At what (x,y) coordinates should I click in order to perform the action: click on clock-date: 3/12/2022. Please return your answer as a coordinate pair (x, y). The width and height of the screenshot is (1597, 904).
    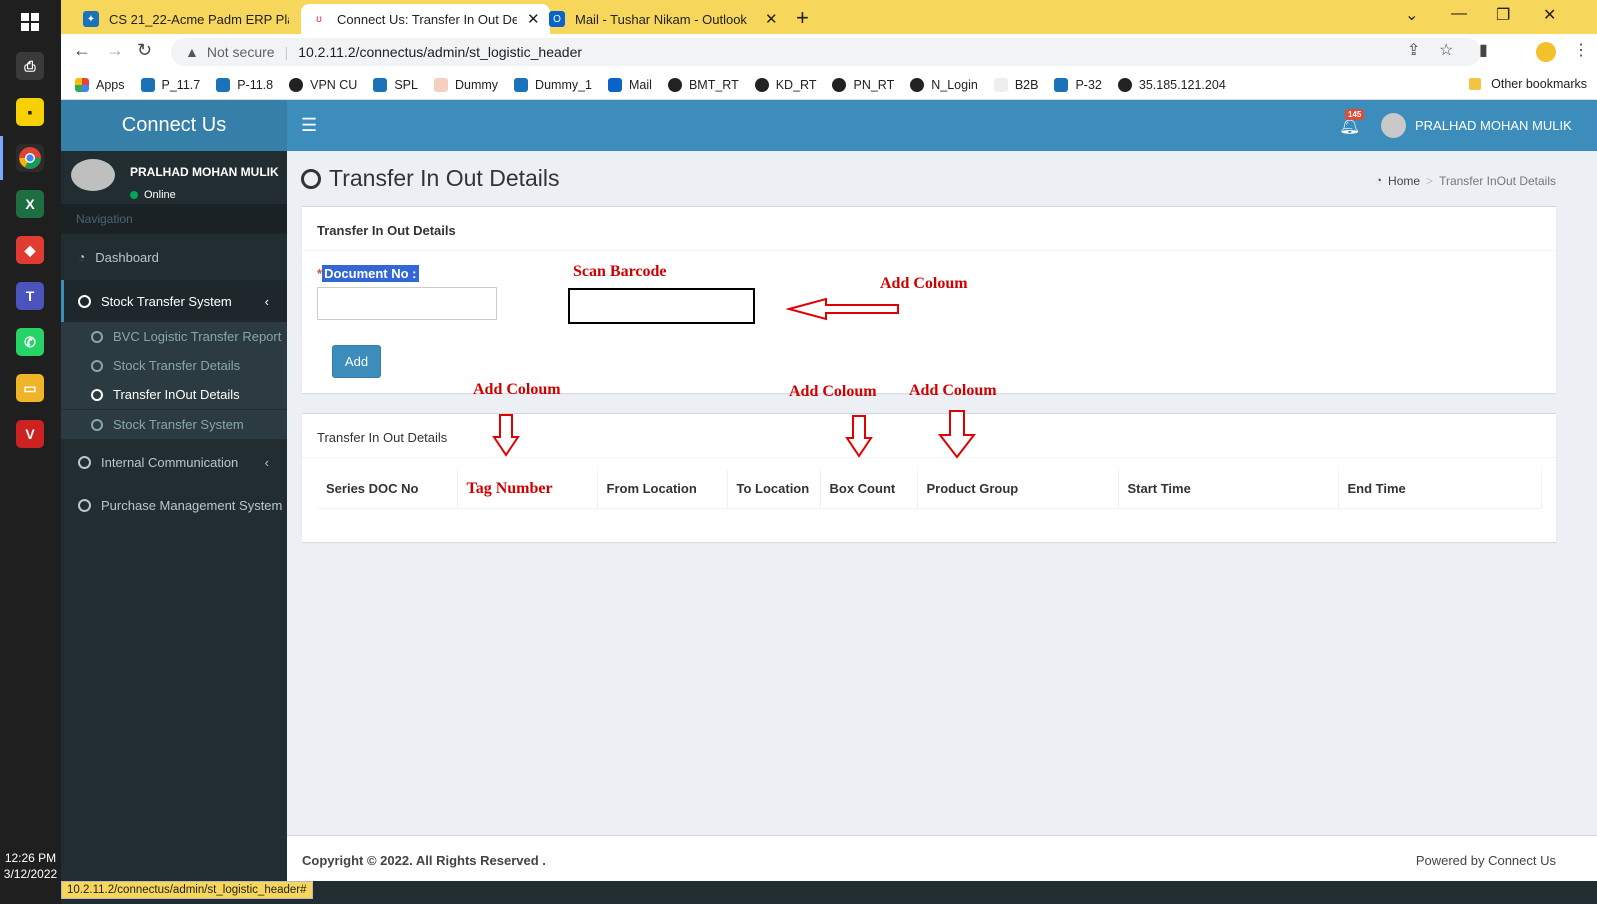
    Looking at the image, I should click on (30, 874).